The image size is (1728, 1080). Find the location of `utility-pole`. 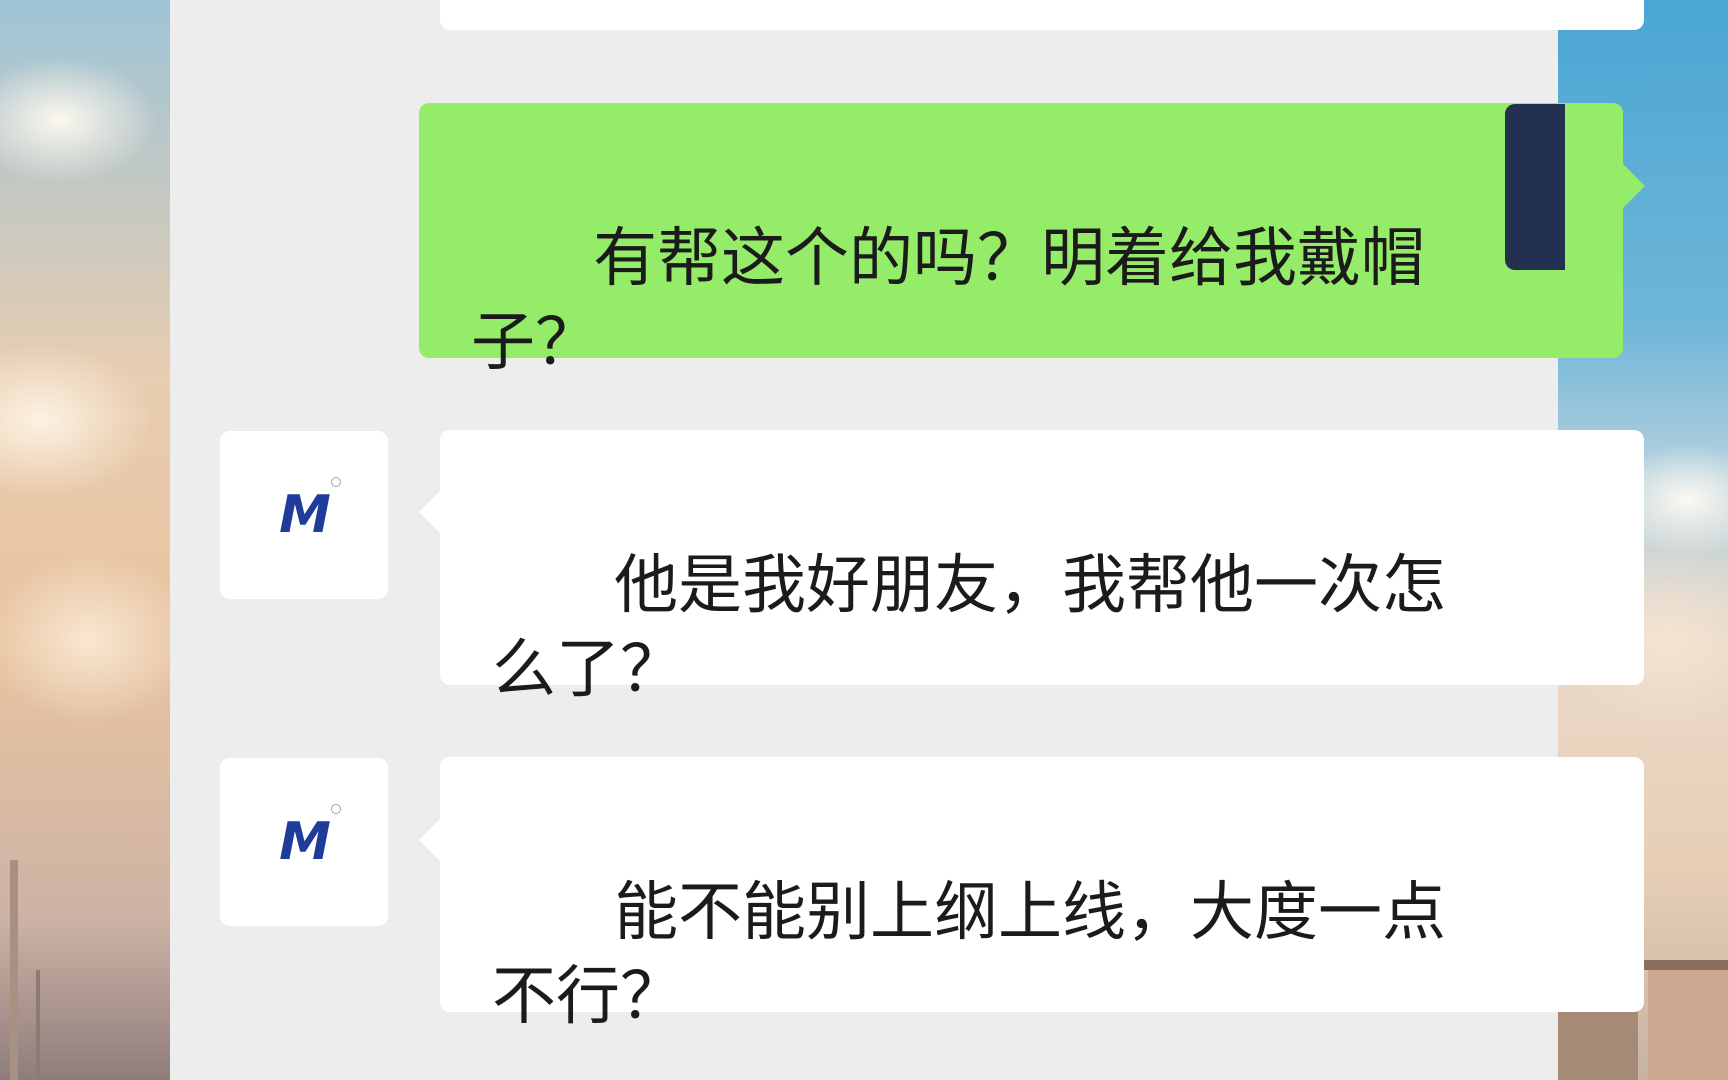

utility-pole is located at coordinates (14, 970).